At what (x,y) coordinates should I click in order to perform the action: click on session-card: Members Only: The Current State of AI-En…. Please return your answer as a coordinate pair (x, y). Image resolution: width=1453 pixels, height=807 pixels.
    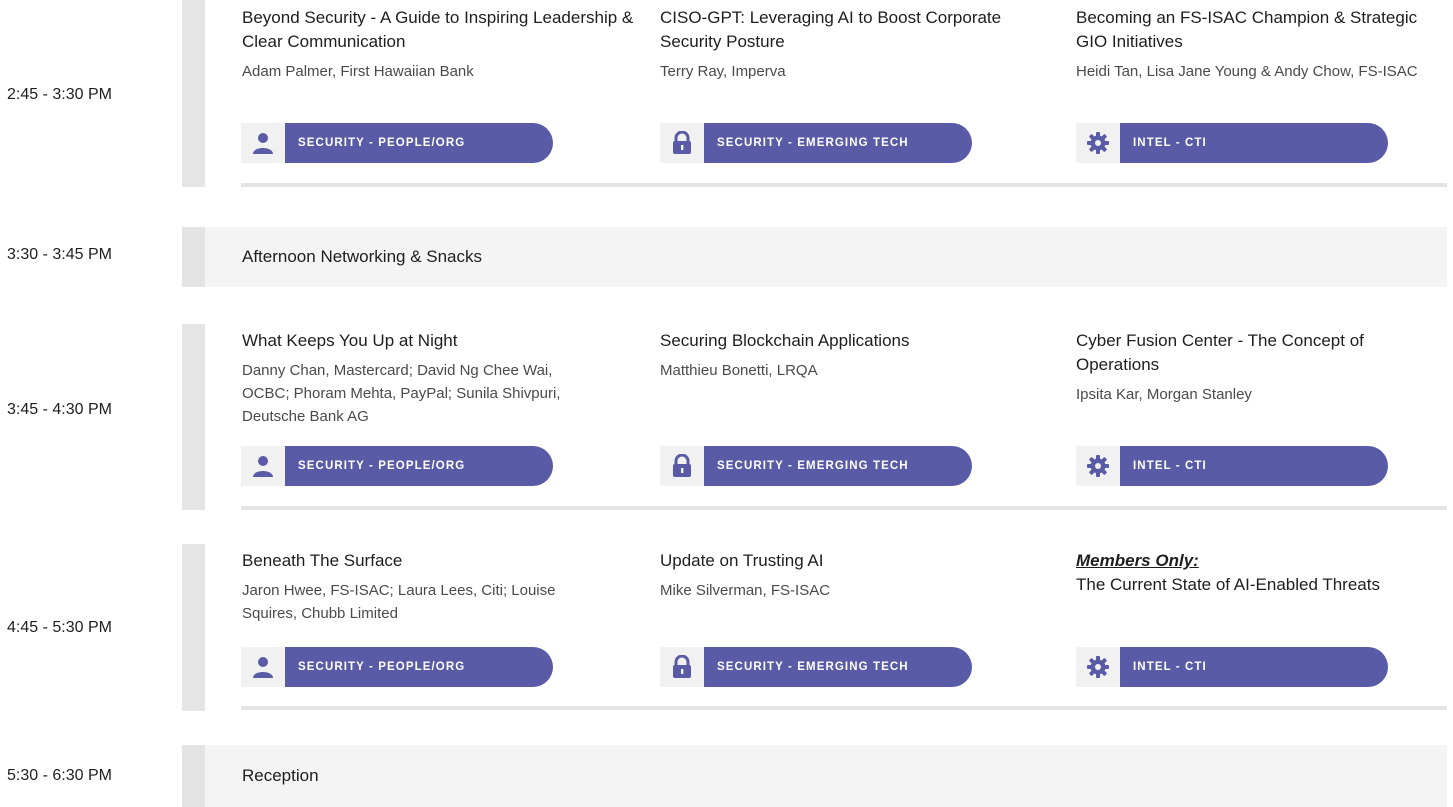
    Looking at the image, I should click on (1246, 573).